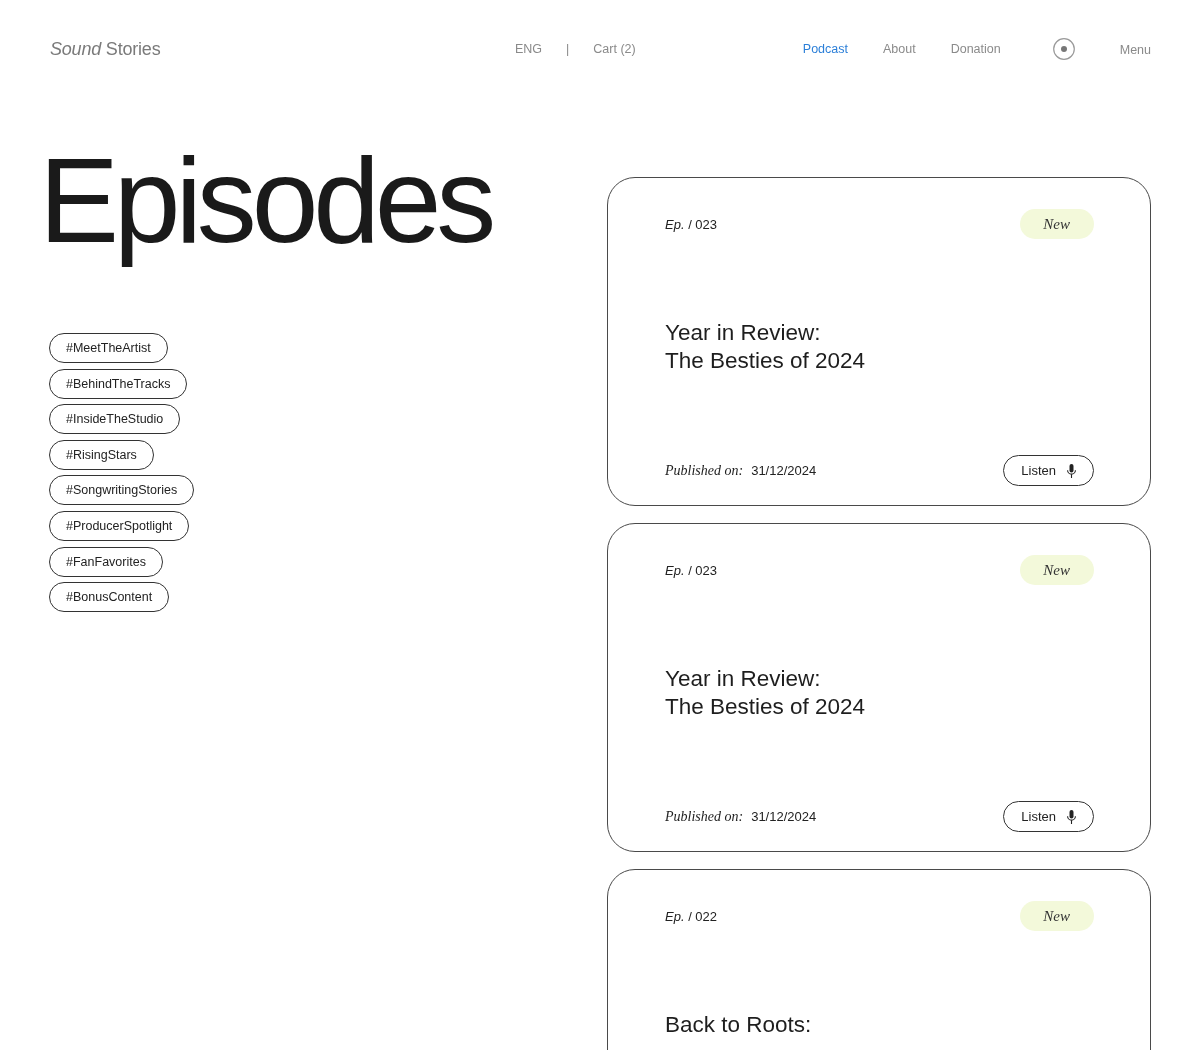 This screenshot has width=1200, height=1050. I want to click on page-title: Episodes, so click(265, 200).